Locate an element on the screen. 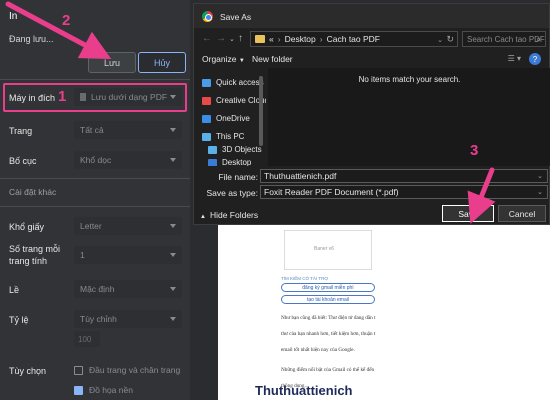 Image resolution: width=550 pixels, height=400 pixels. save-type-value: Foxit Reader PDF Document (*.pdf) is located at coordinates (331, 192).